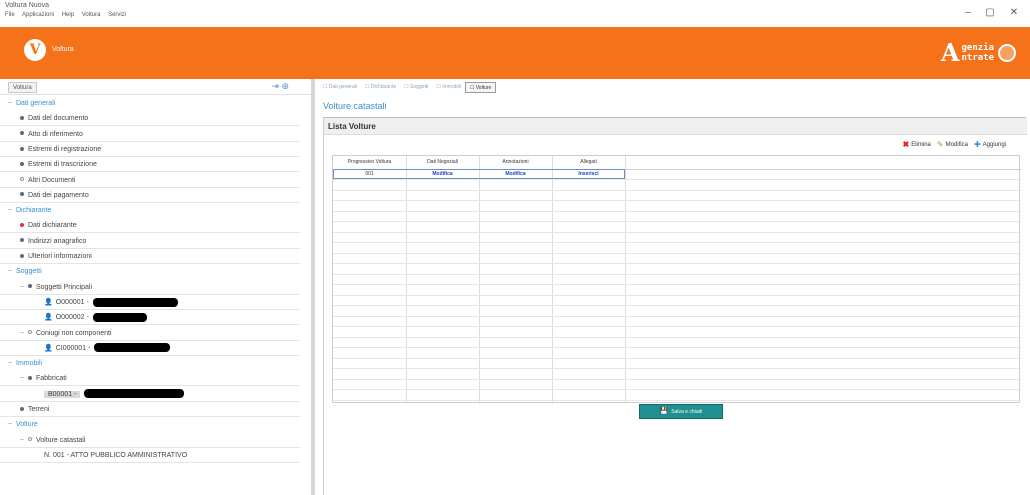 The width and height of the screenshot is (1030, 495). What do you see at coordinates (150, 242) in the screenshot?
I see `tree-item: Indirizzi anagrafico` at bounding box center [150, 242].